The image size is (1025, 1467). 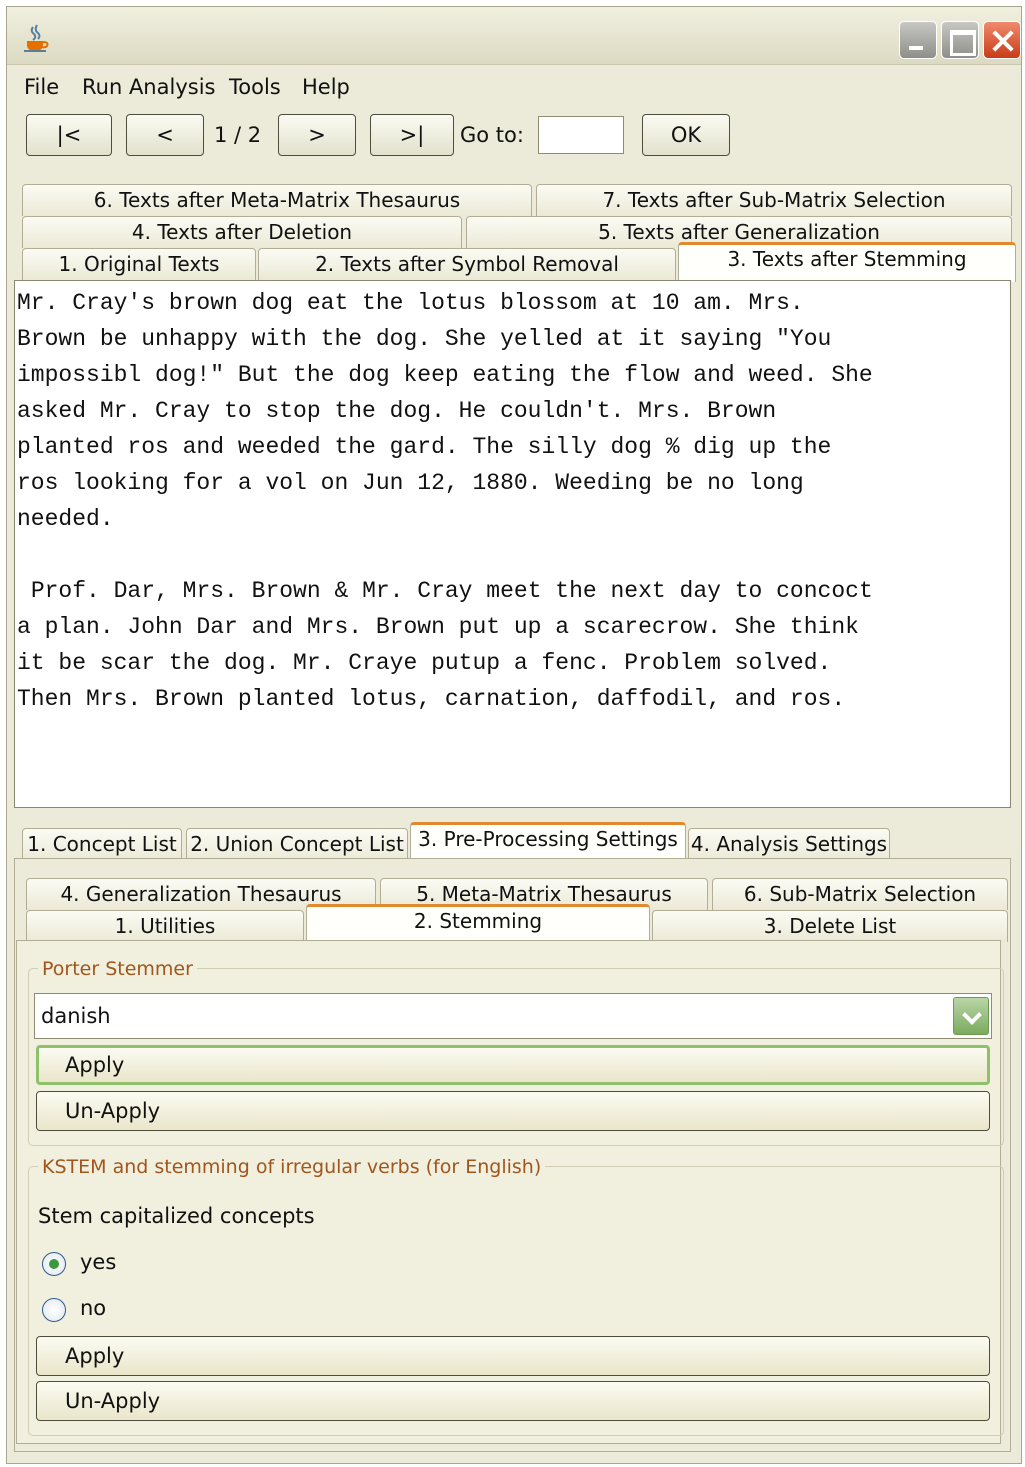 I want to click on tab-original-texts: 1. Original Texts, so click(x=139, y=264).